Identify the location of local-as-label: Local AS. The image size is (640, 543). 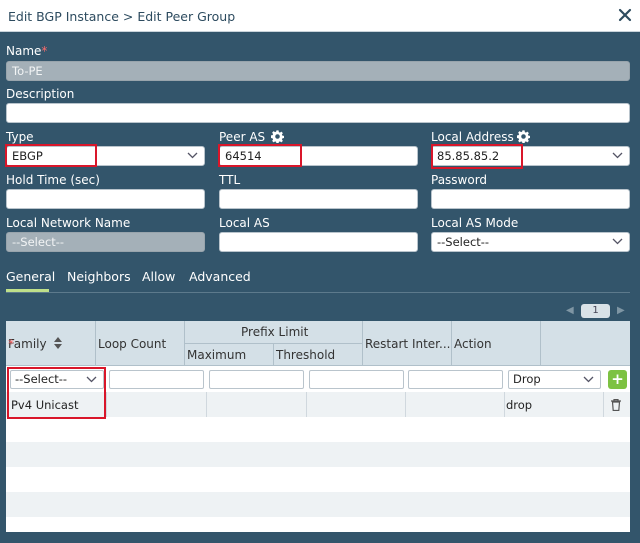
(244, 223).